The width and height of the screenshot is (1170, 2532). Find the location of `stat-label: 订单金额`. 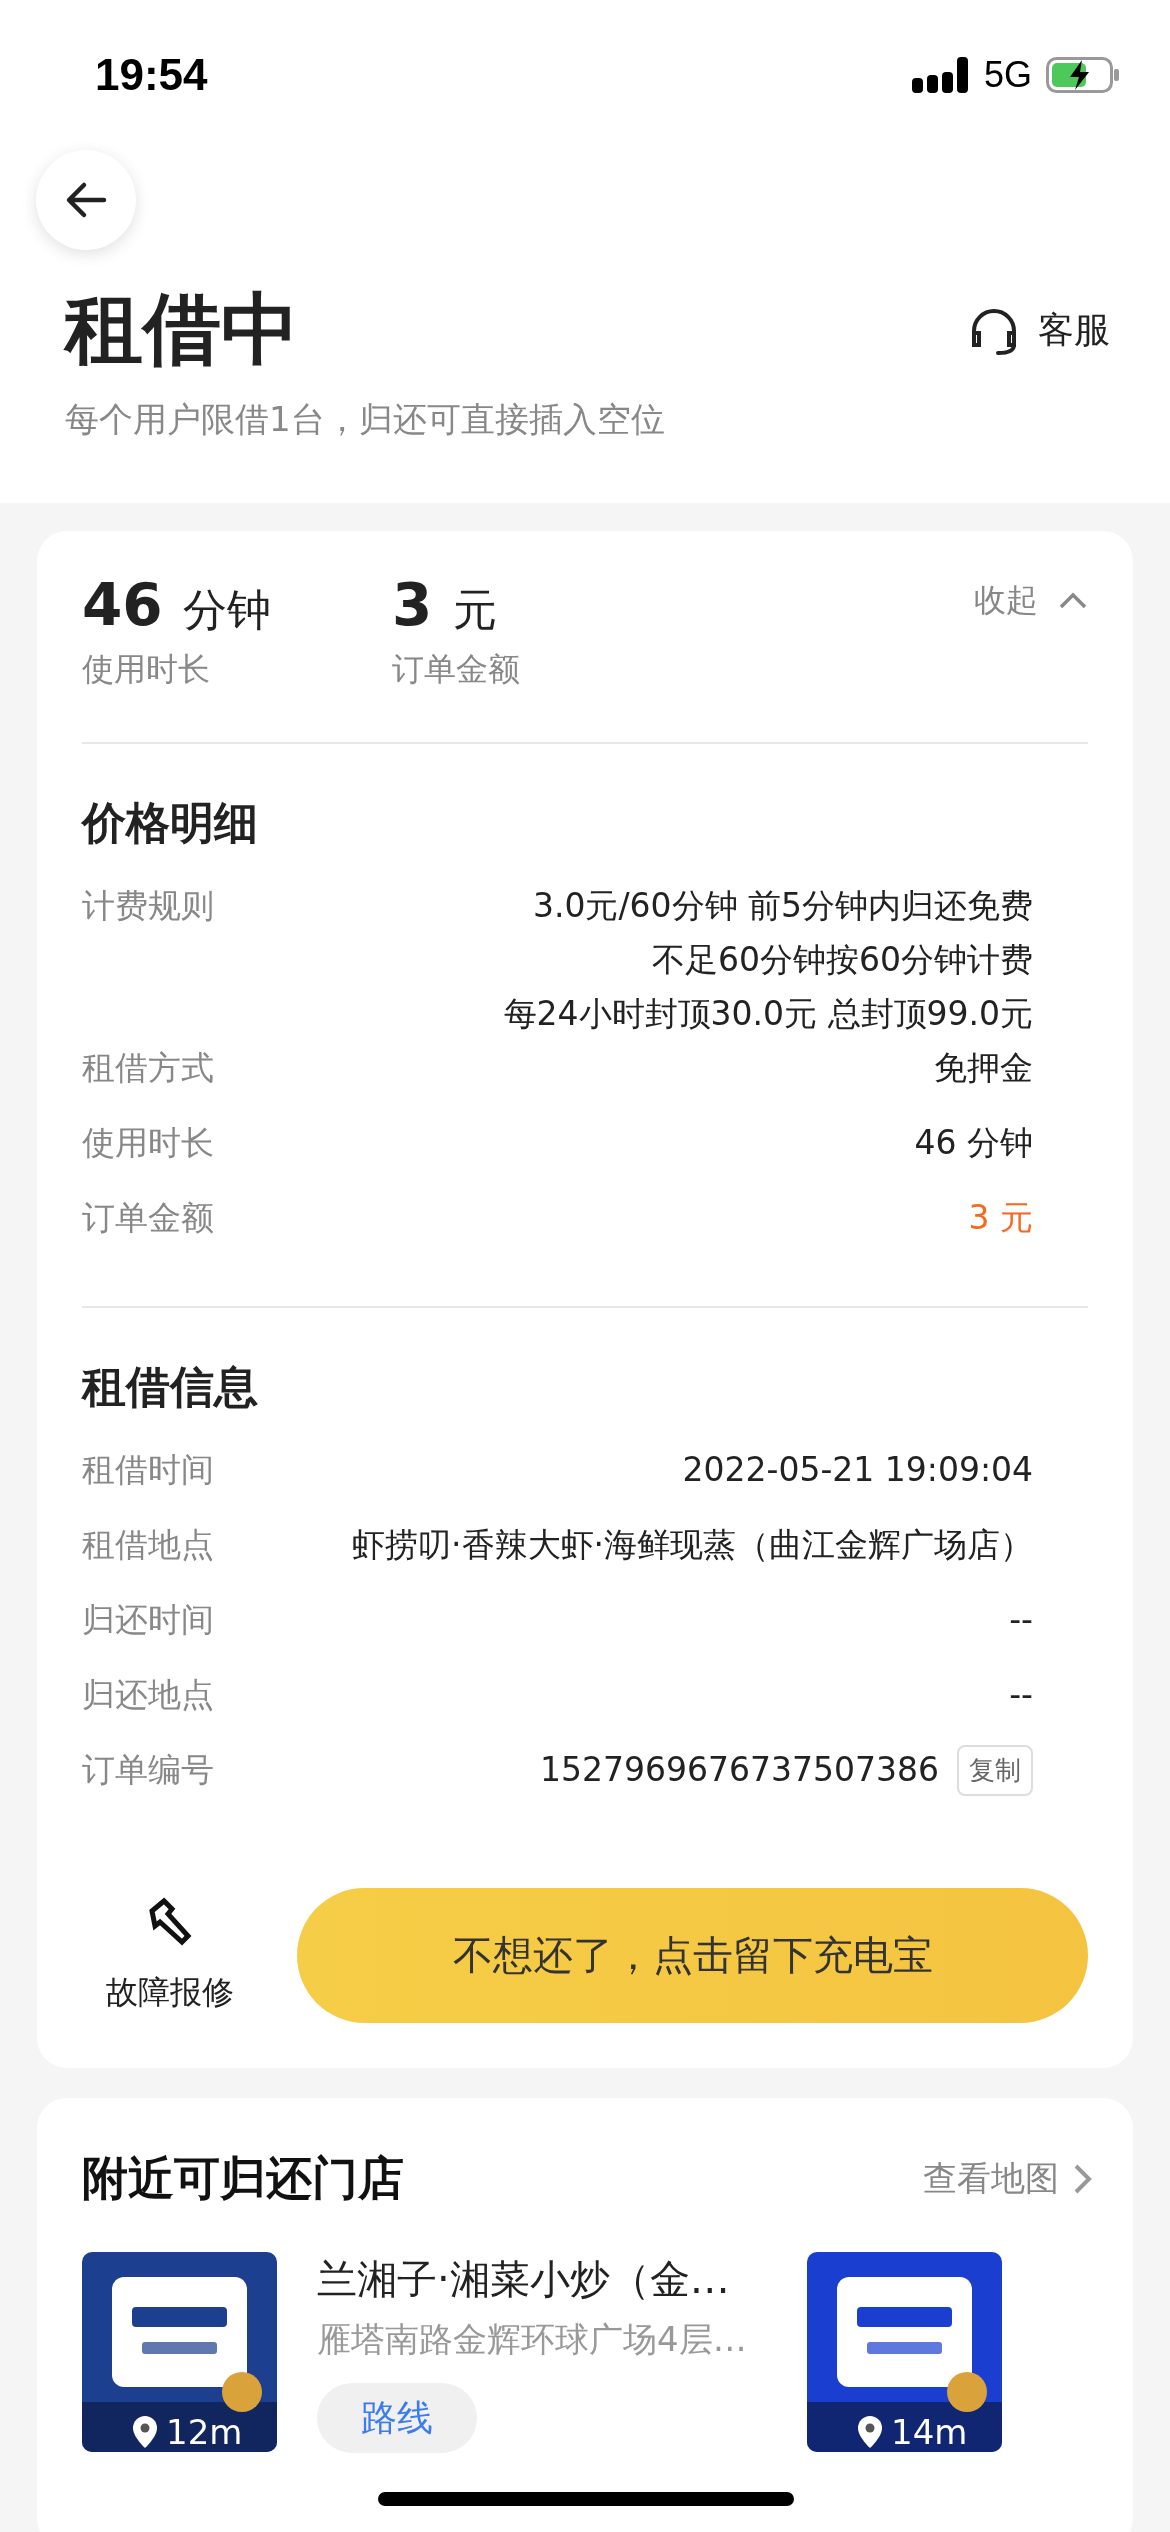

stat-label: 订单金额 is located at coordinates (456, 669).